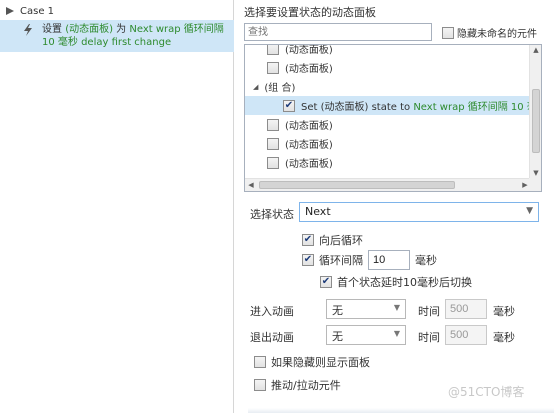 This screenshot has height=413, width=554. Describe the element at coordinates (357, 185) in the screenshot. I see `hscroll-thumb` at that location.